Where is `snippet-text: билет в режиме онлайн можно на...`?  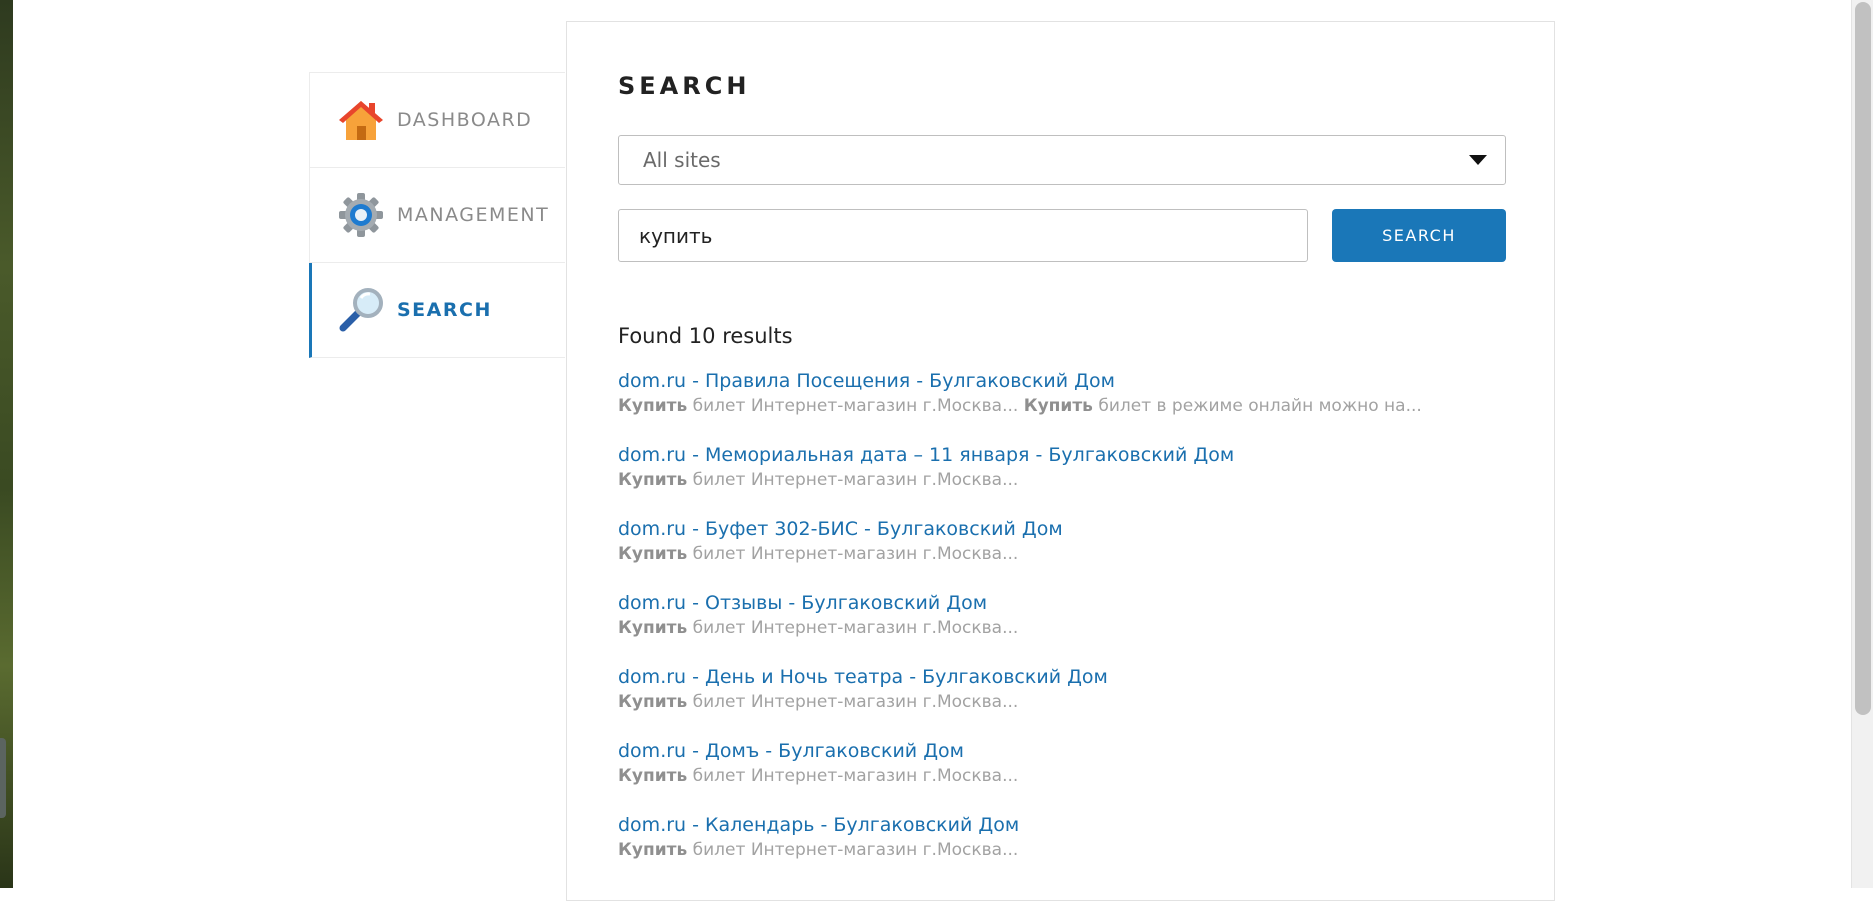 snippet-text: билет в режиме онлайн можно на... is located at coordinates (1257, 406).